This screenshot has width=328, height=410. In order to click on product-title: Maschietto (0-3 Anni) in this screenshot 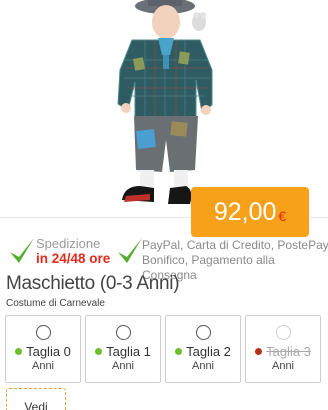, I will do `click(93, 283)`.